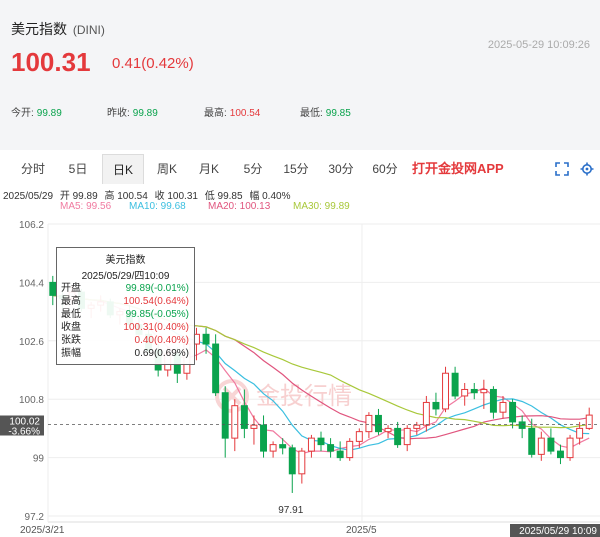 Image resolution: width=600 pixels, height=537 pixels. I want to click on y-tick-label: 104.4, so click(31, 283).